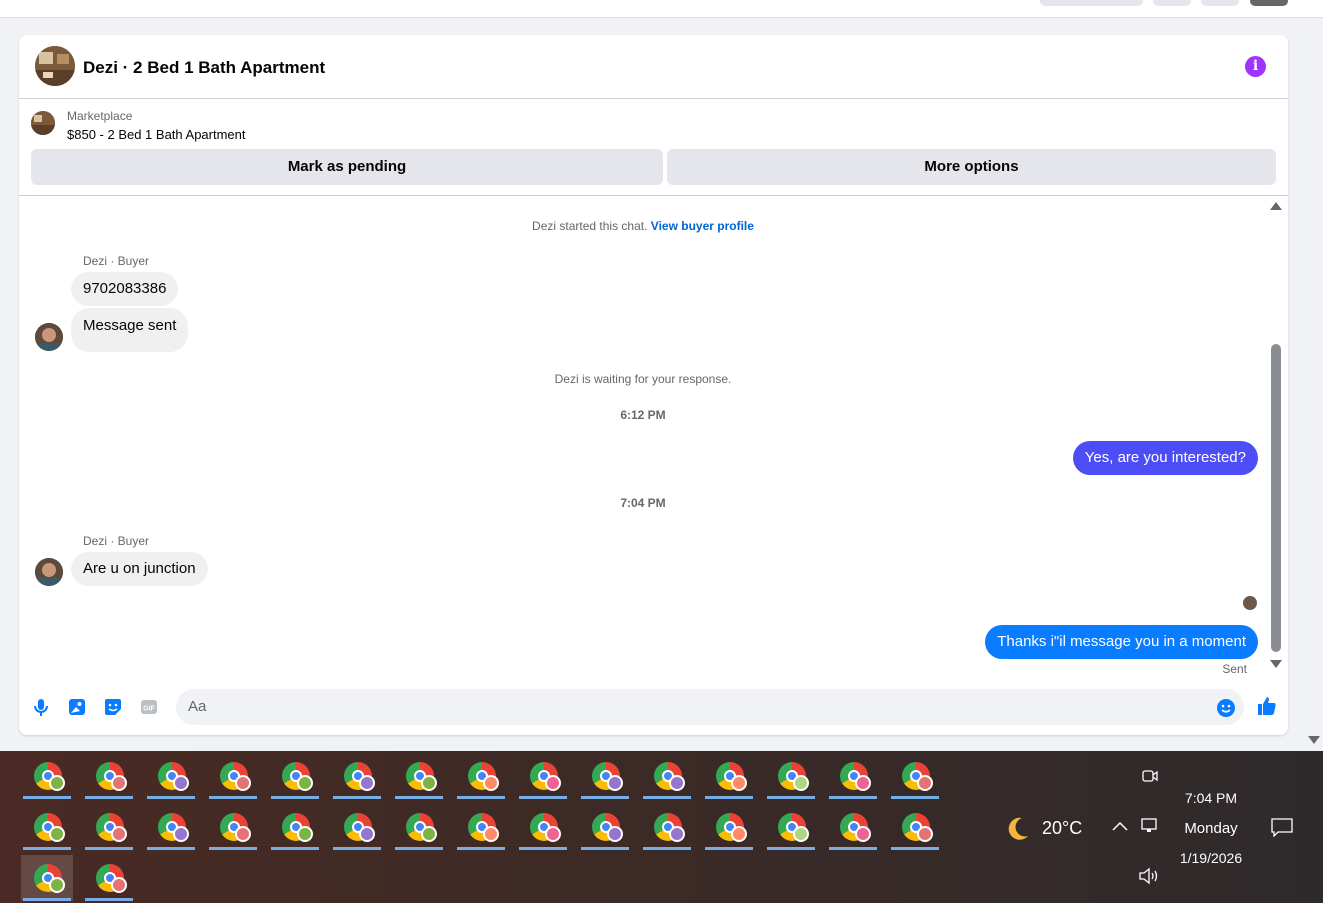 Image resolution: width=1323 pixels, height=903 pixels. Describe the element at coordinates (1250, 603) in the screenshot. I see `read-receipt-avatar` at that location.